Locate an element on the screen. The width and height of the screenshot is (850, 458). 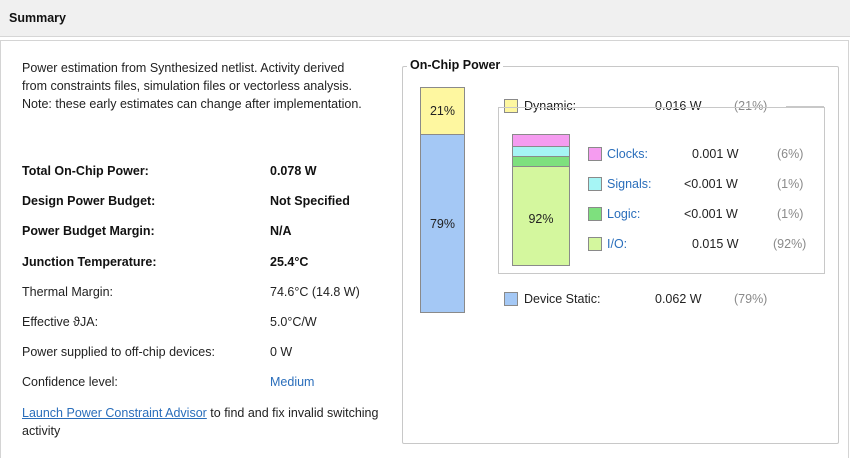
io-pct: (92%) is located at coordinates (790, 244).